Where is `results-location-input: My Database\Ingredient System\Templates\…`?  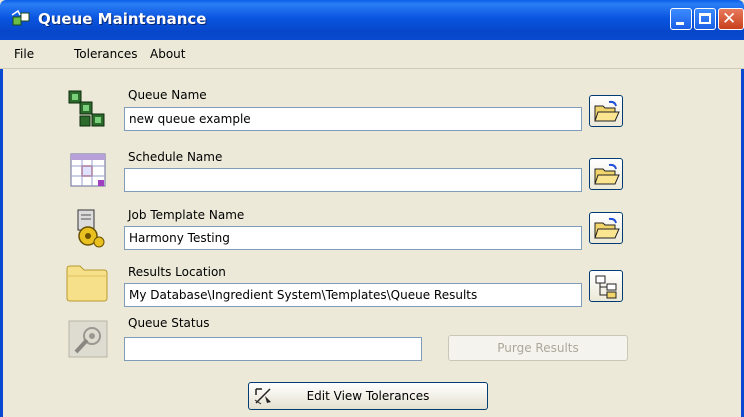
results-location-input: My Database\Ingredient System\Templates\… is located at coordinates (353, 295).